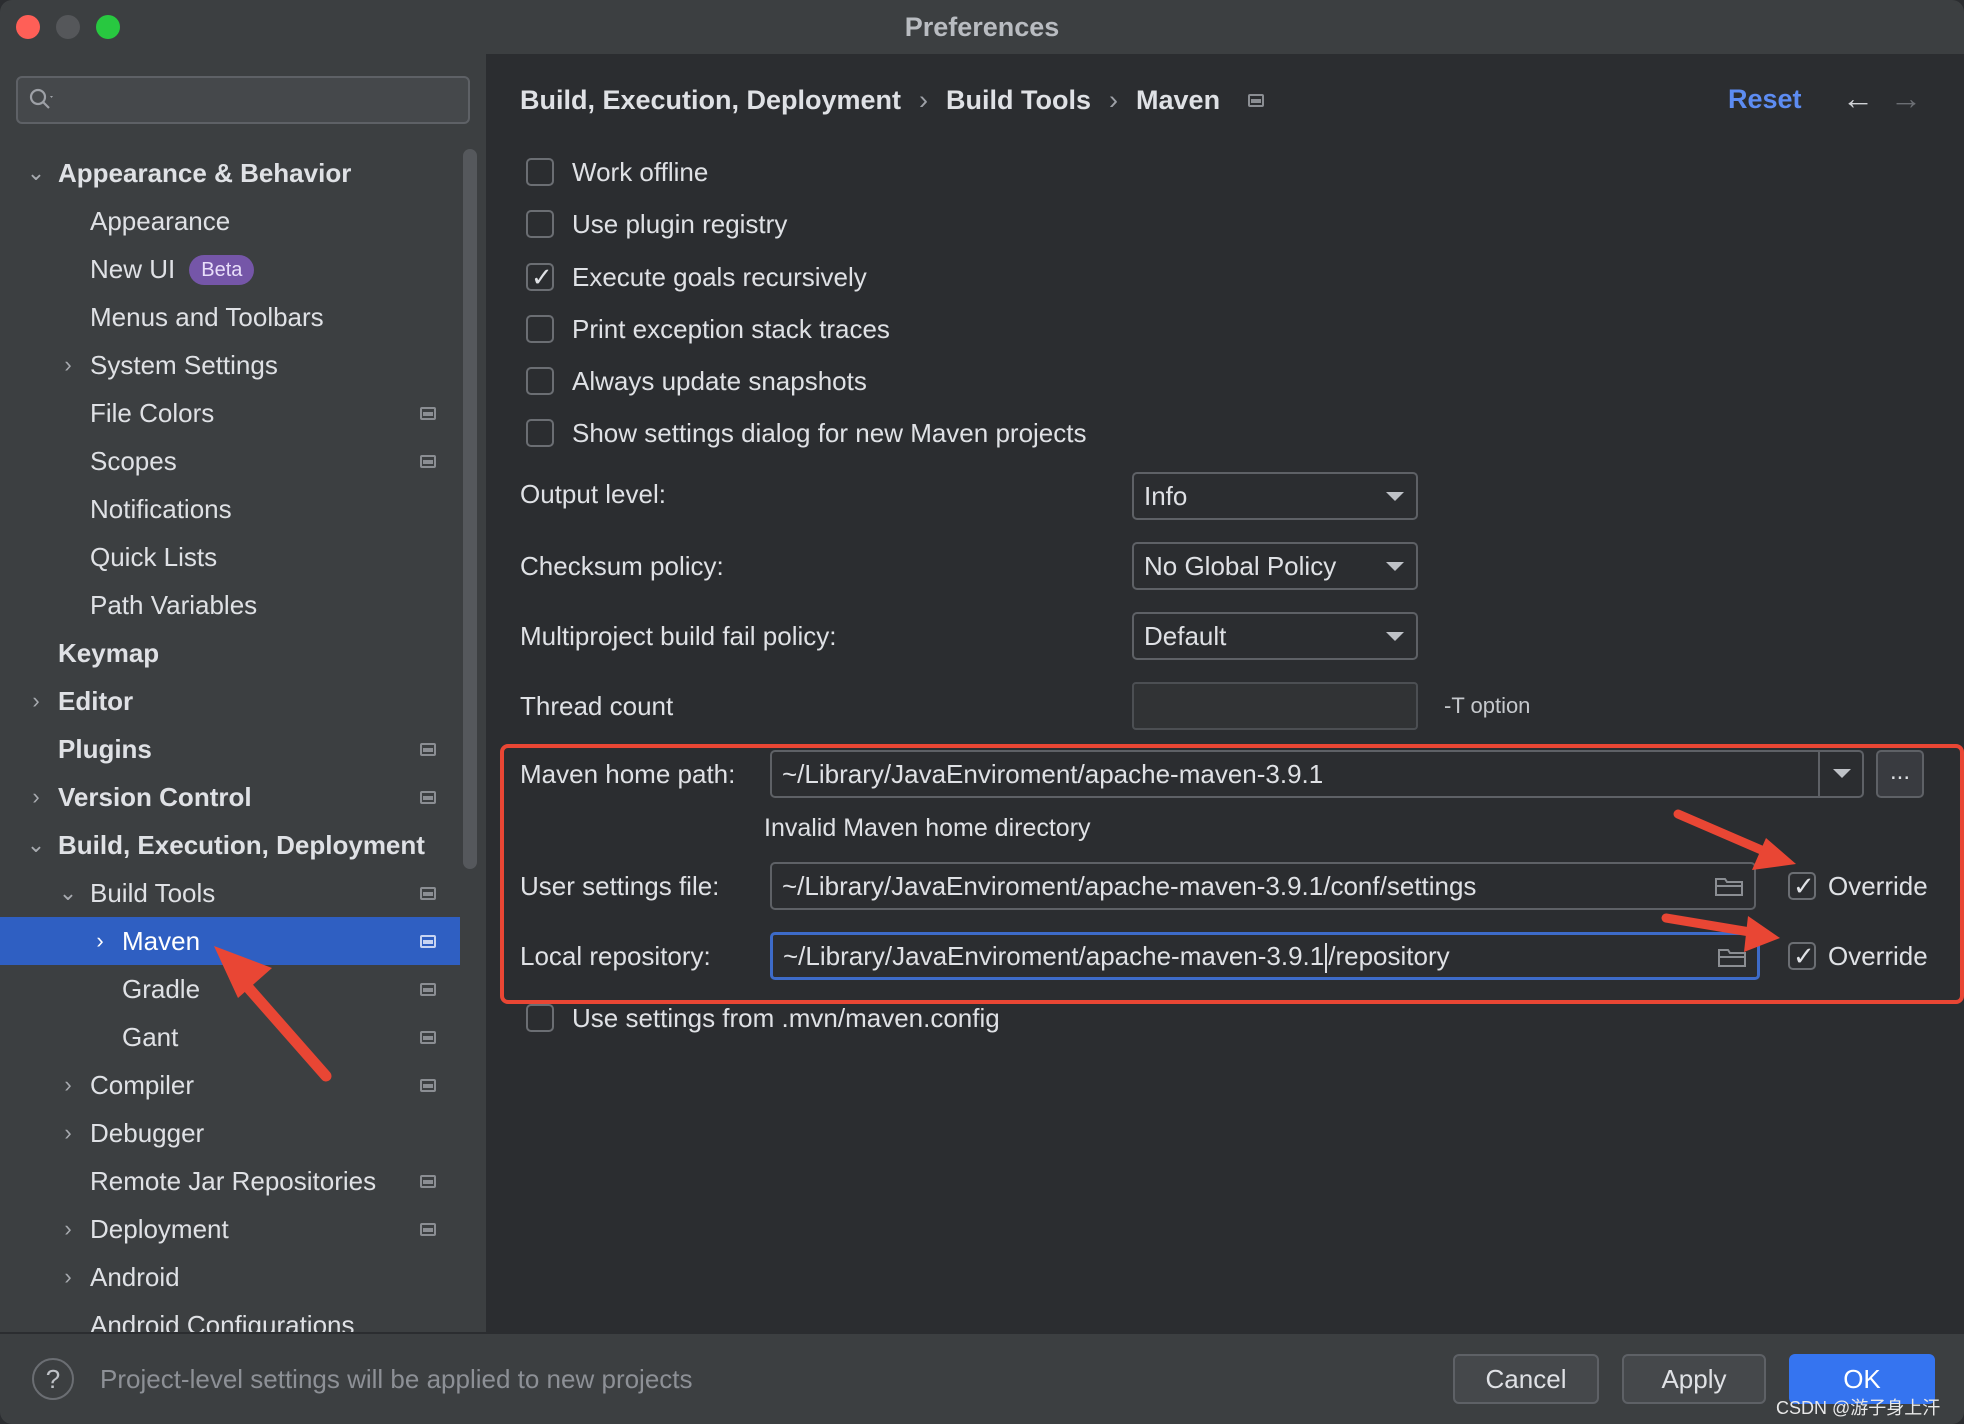 This screenshot has height=1424, width=1964. Describe the element at coordinates (230, 1229) in the screenshot. I see `tree-item-deployment: › Deployment` at that location.